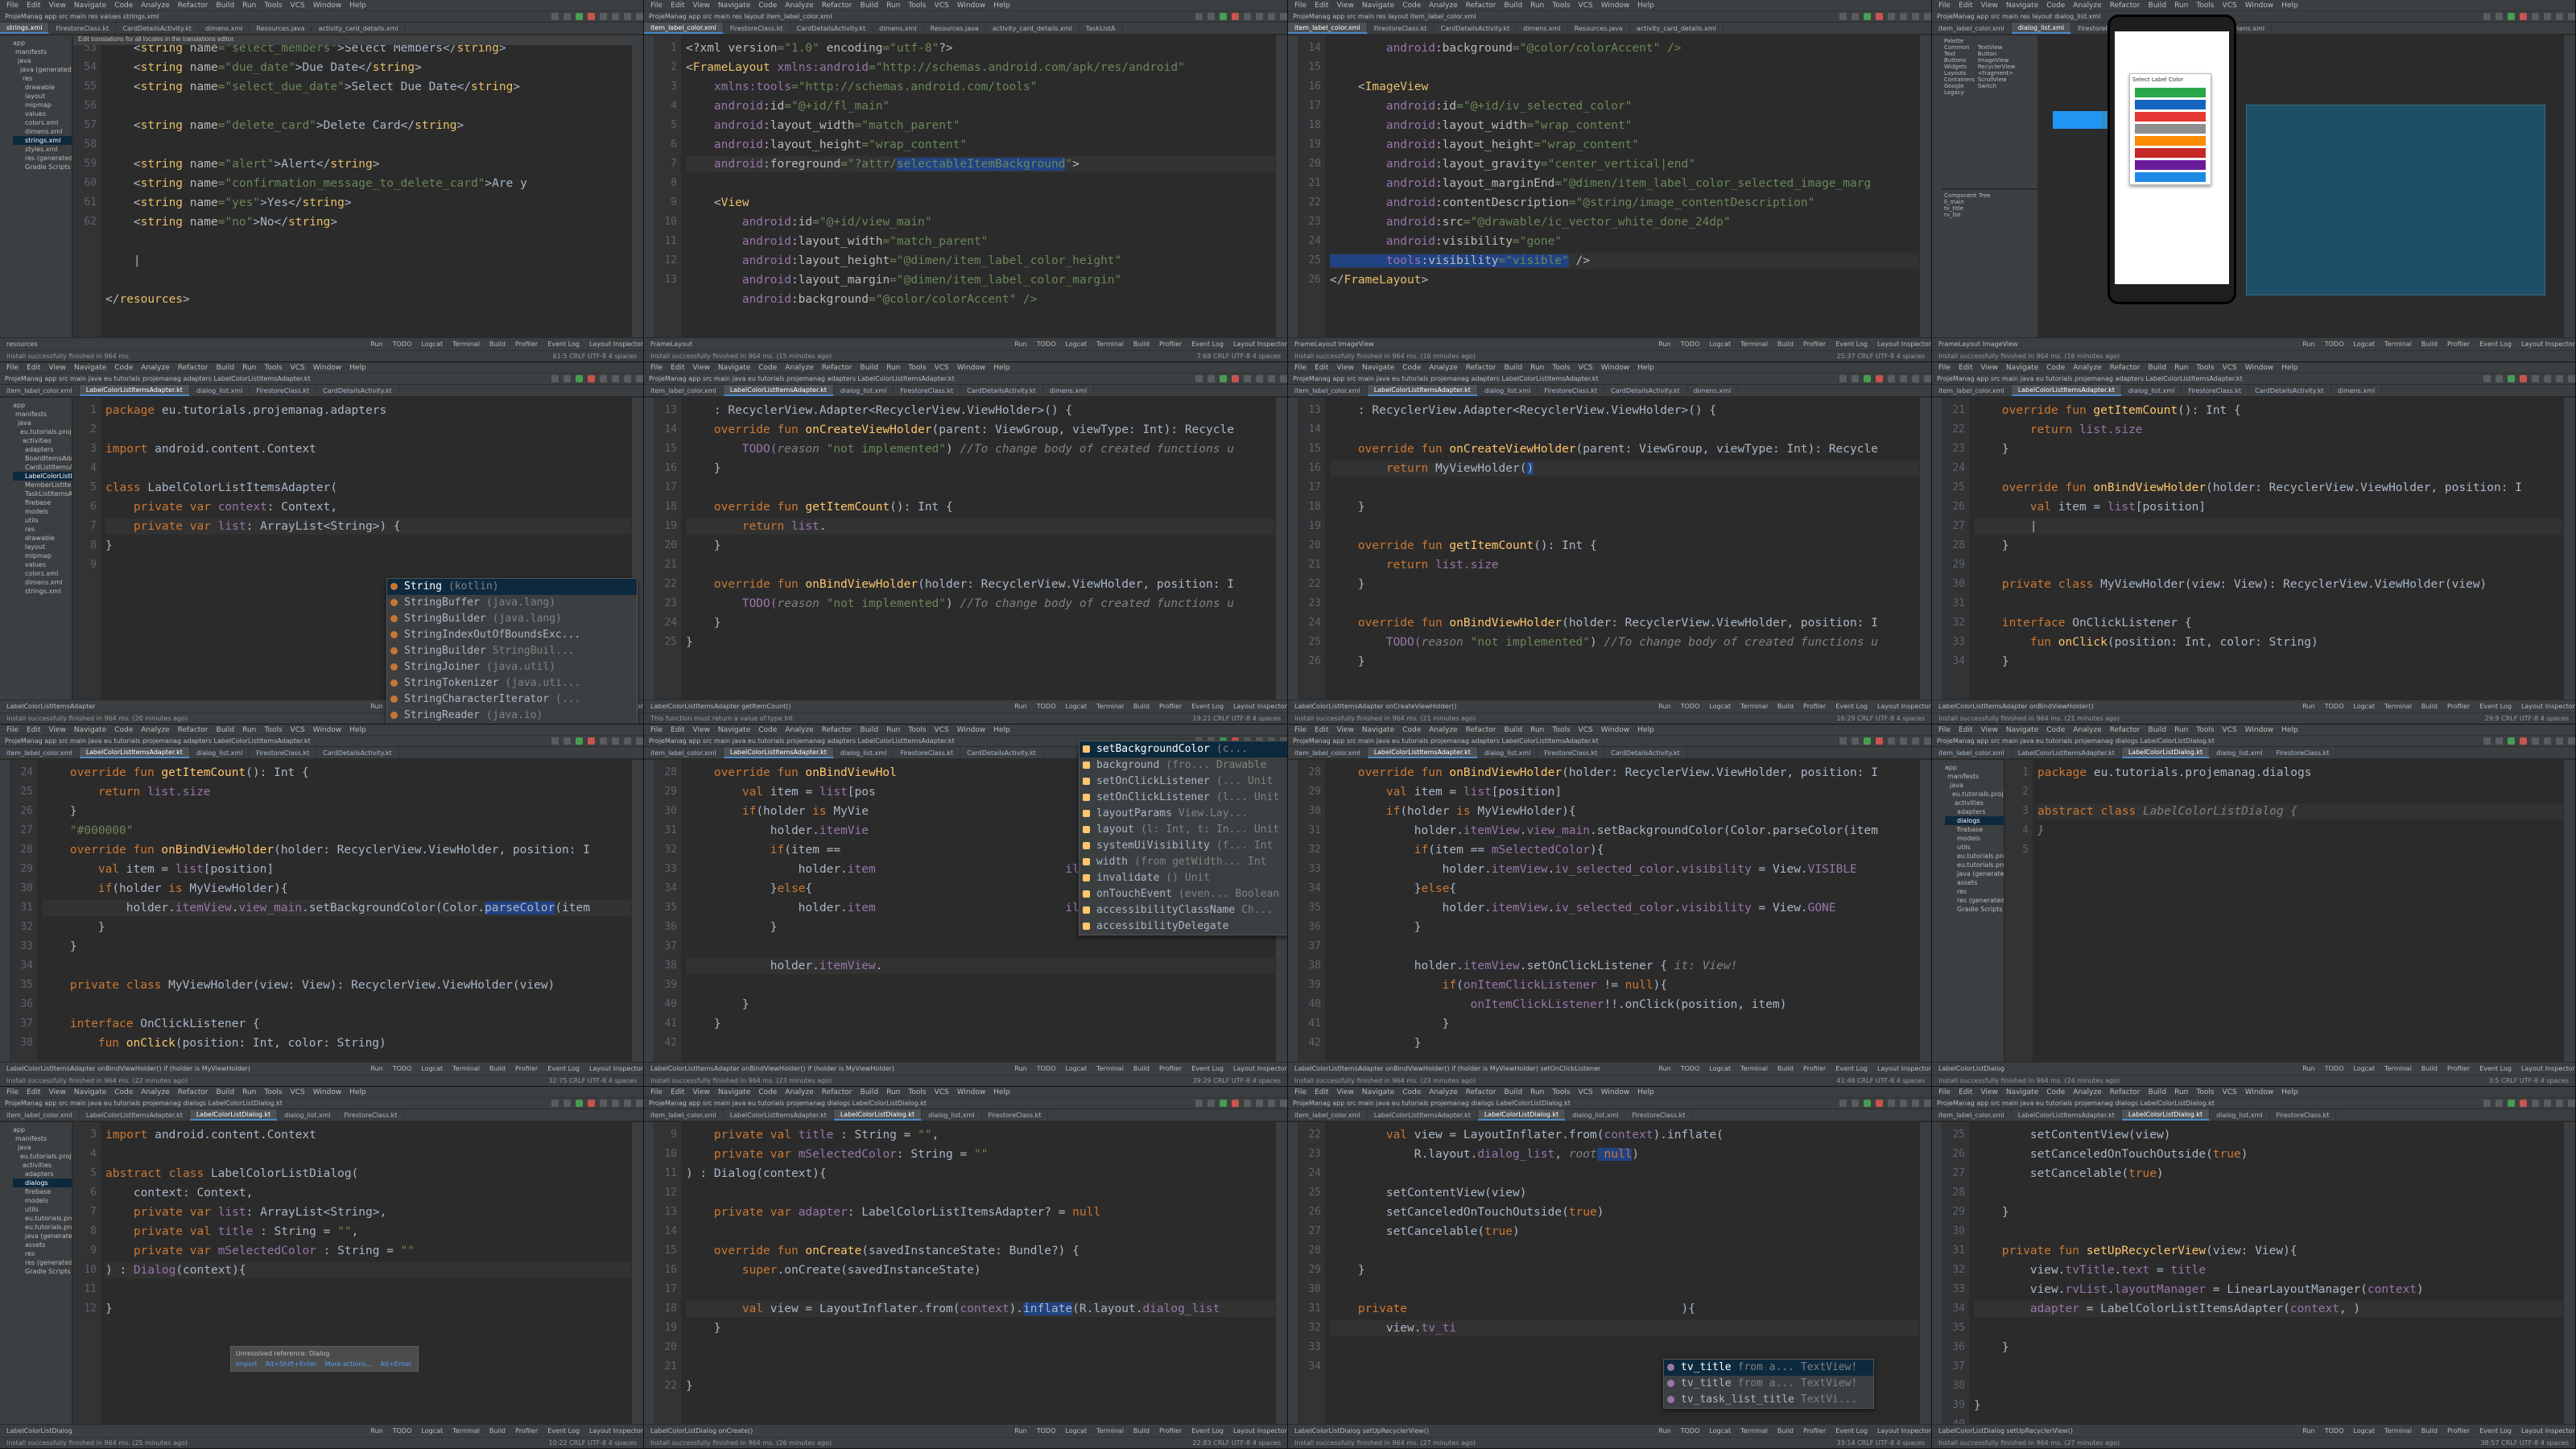  I want to click on editor-tab: activity_card_details.xml, so click(359, 28).